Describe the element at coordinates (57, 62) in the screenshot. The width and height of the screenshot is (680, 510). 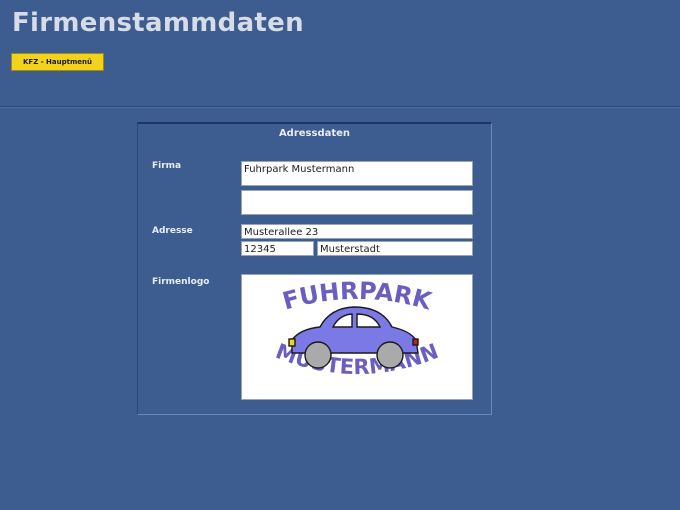
I see `main-menu-button: KFZ - Hauptmenü` at that location.